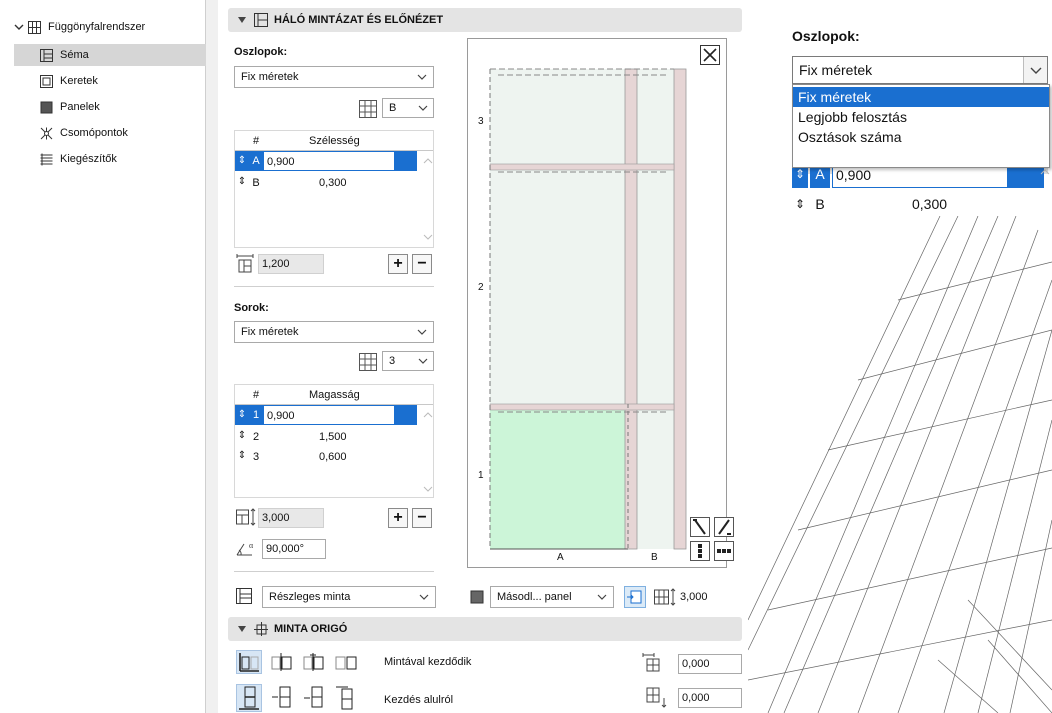 Image resolution: width=1052 pixels, height=713 pixels. I want to click on tree-item-label: Panelek, so click(80, 107).